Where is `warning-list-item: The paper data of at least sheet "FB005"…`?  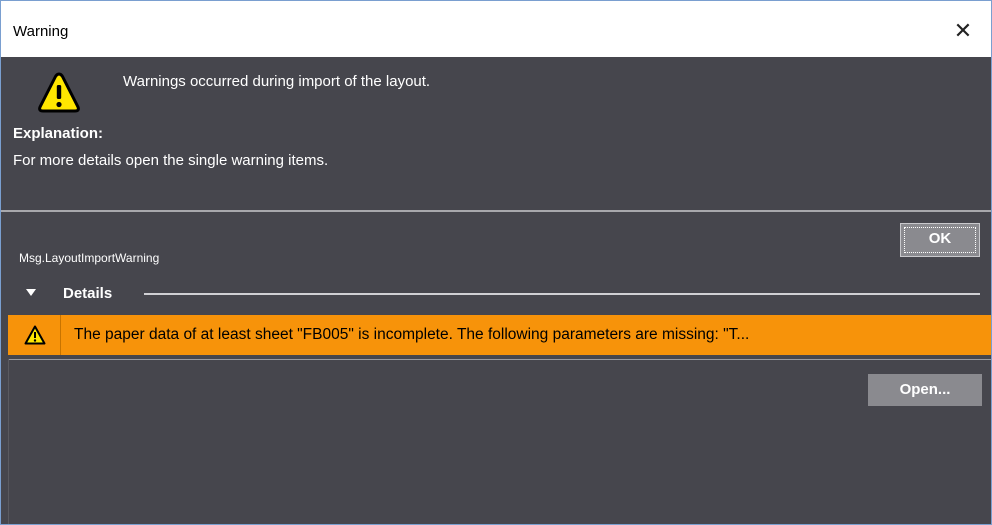
warning-list-item: The paper data of at least sheet "FB005"… is located at coordinates (499, 335).